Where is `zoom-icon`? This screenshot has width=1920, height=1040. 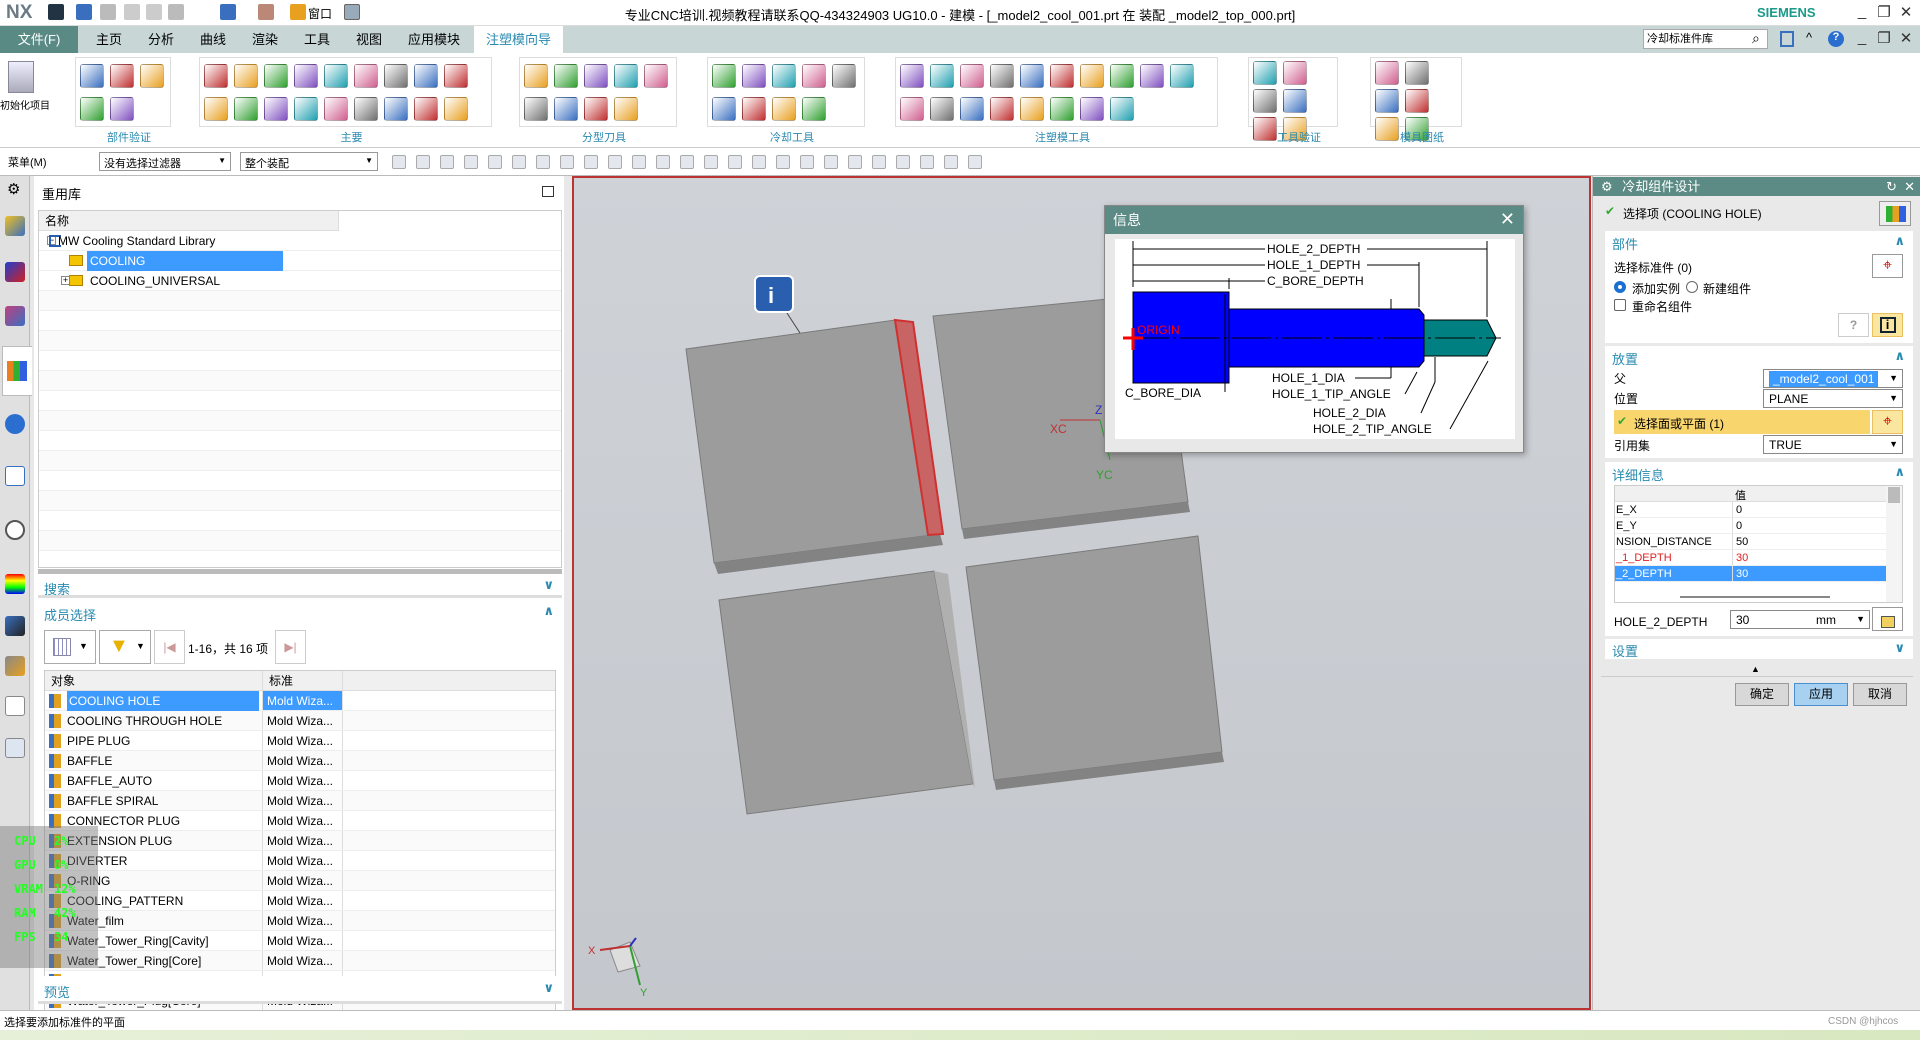 zoom-icon is located at coordinates (855, 162).